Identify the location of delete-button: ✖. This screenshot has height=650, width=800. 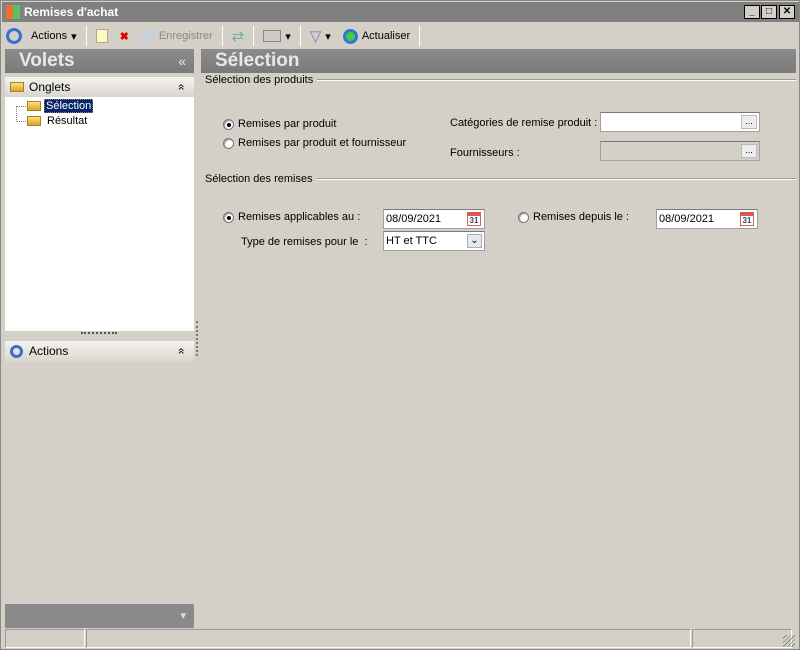
(124, 36).